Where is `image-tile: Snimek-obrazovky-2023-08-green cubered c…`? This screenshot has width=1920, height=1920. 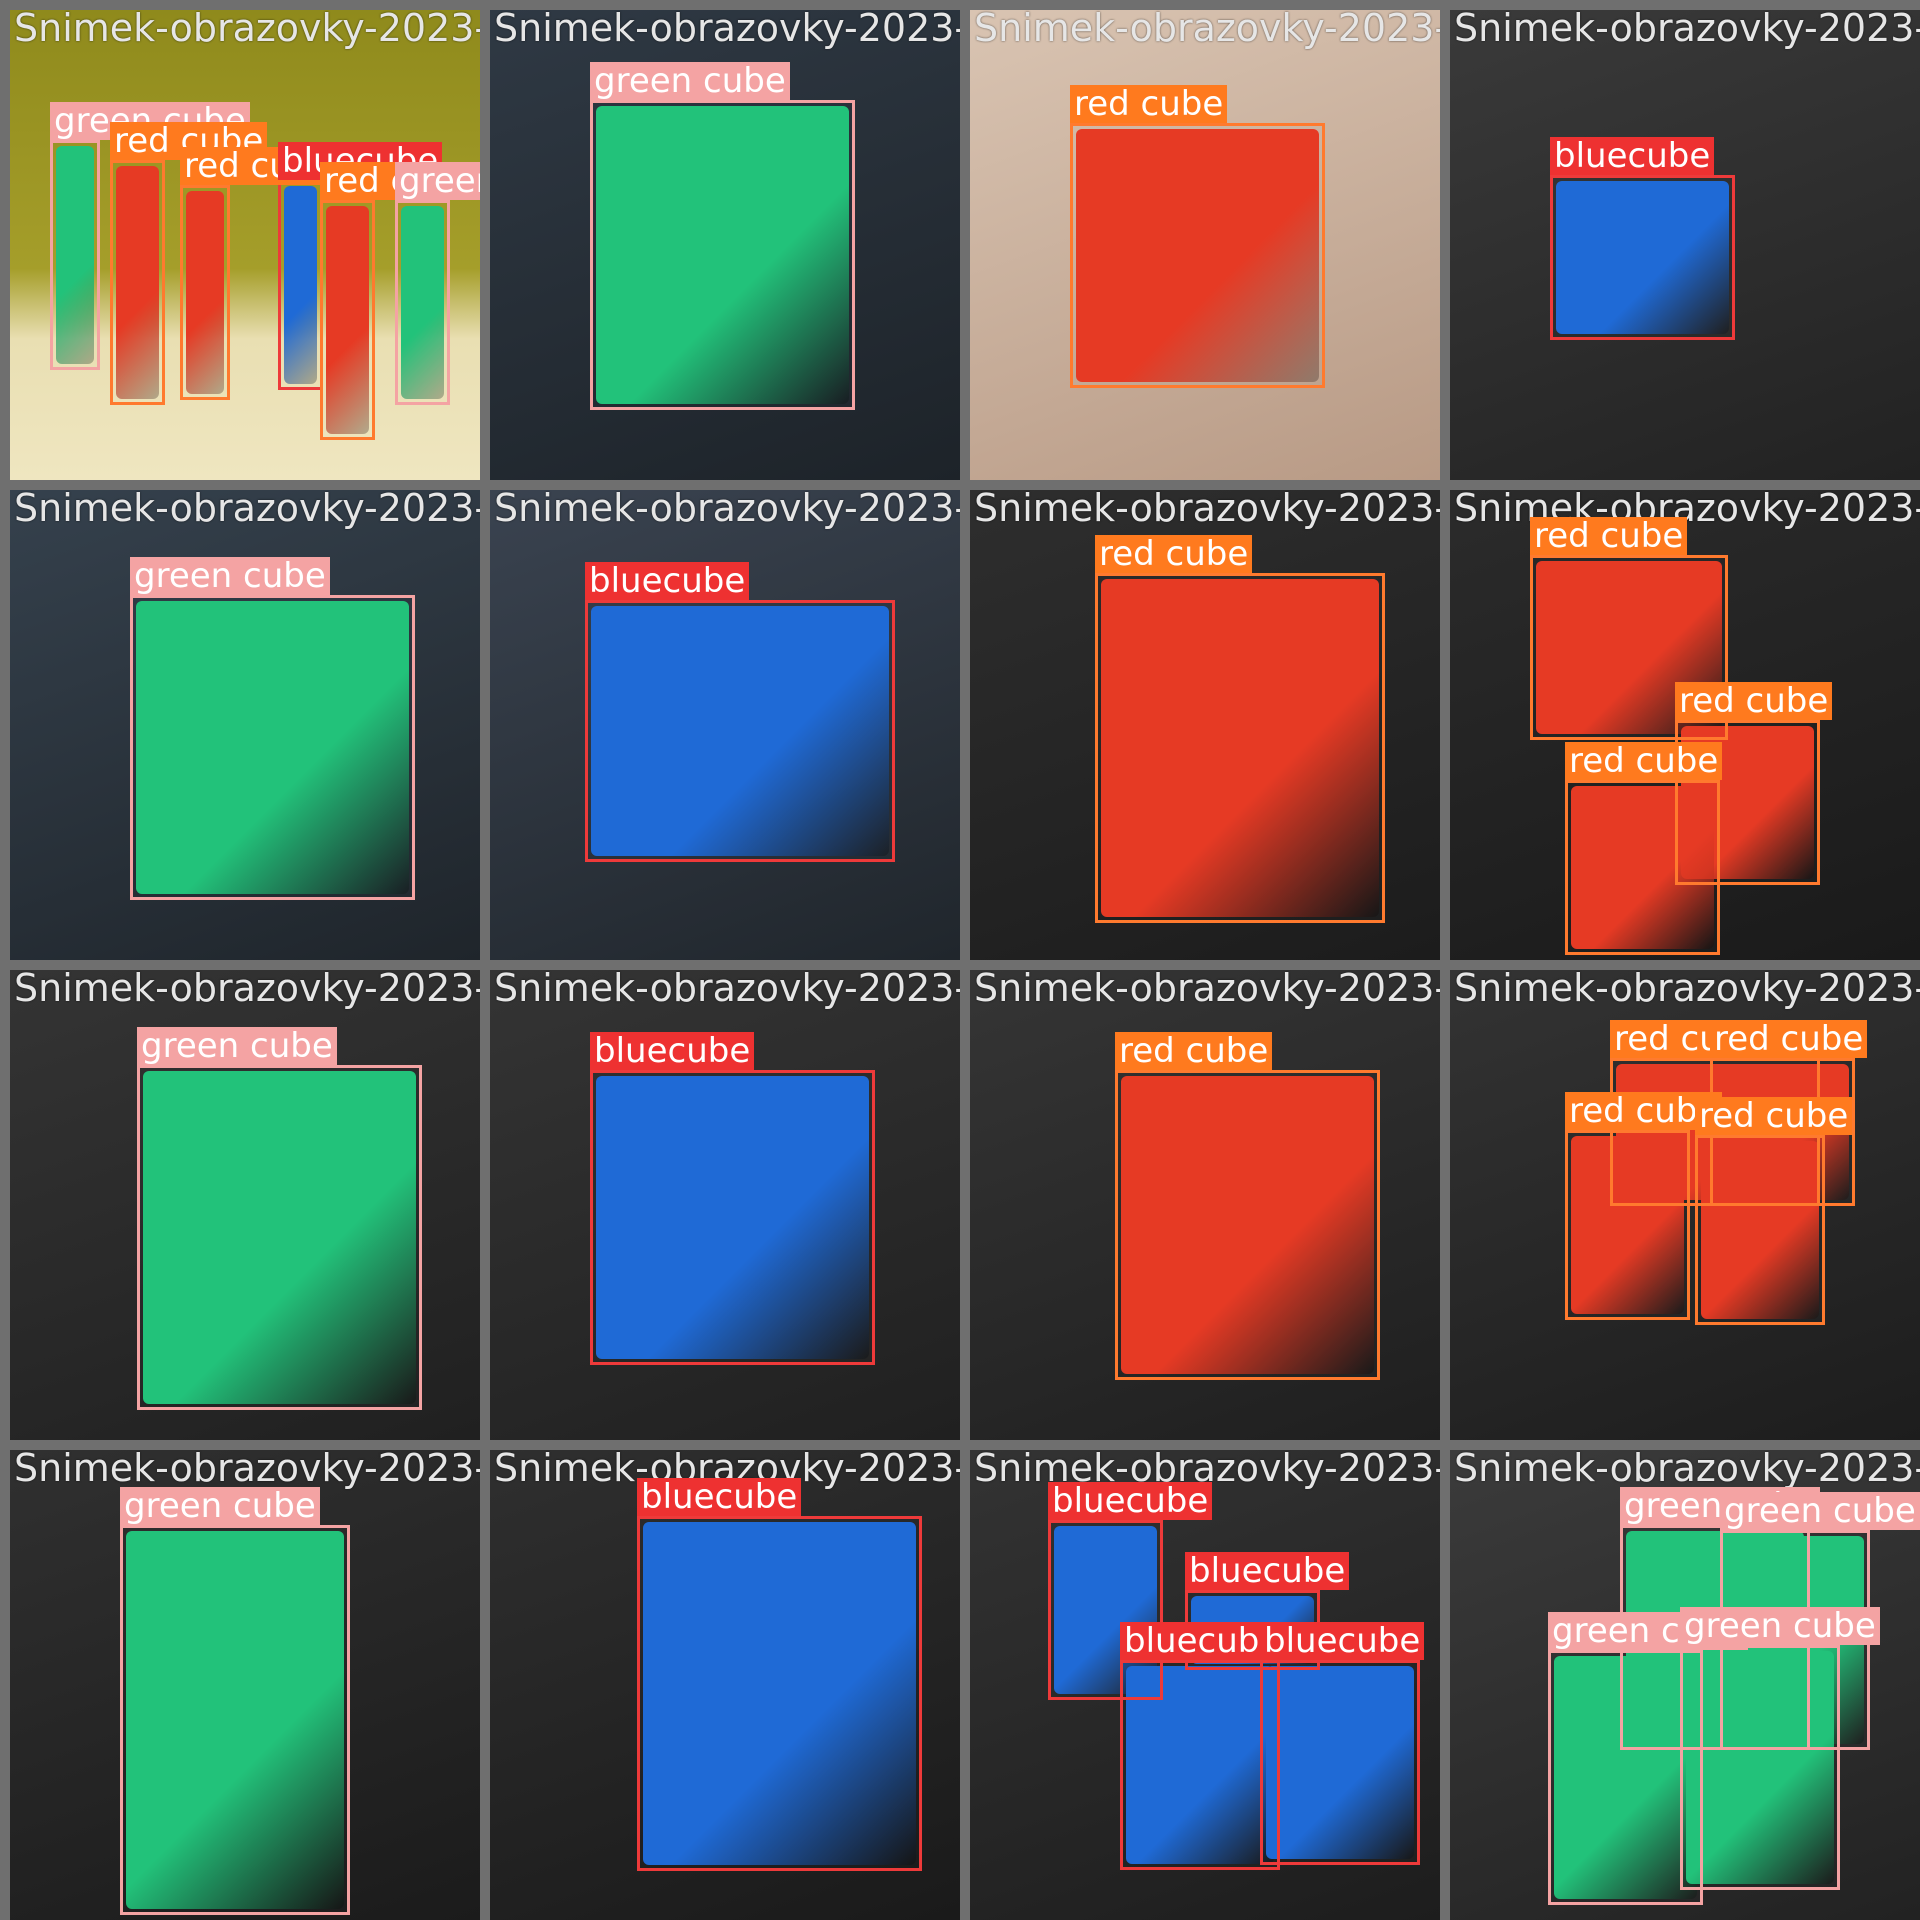
image-tile: Snimek-obrazovky-2023-08-green cubered c… is located at coordinates (245, 245).